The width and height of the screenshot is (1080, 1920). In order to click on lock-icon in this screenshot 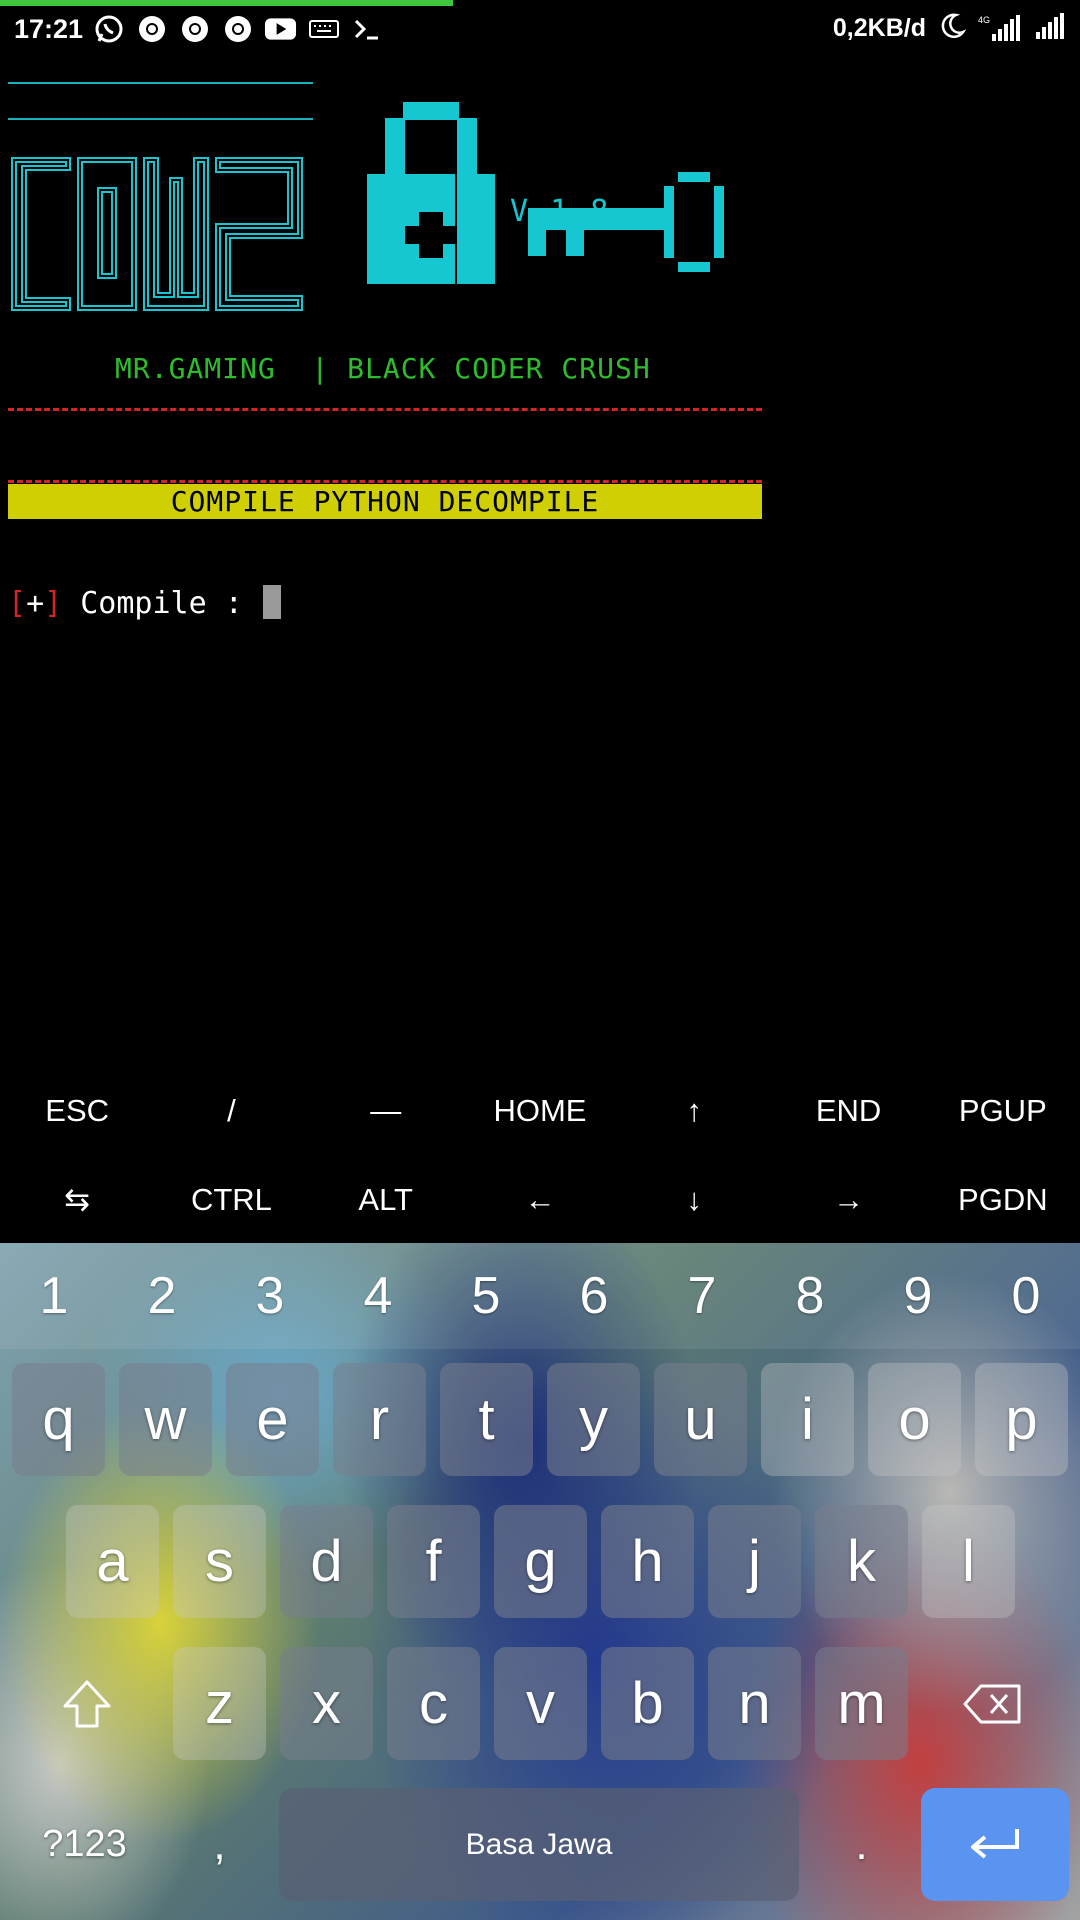, I will do `click(431, 193)`.